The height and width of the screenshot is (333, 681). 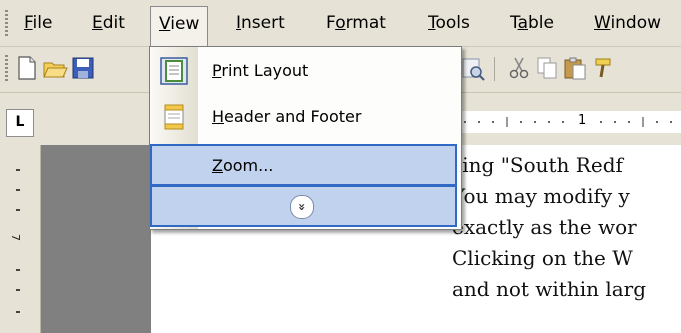 What do you see at coordinates (605, 68) in the screenshot?
I see `format-painter-icon` at bounding box center [605, 68].